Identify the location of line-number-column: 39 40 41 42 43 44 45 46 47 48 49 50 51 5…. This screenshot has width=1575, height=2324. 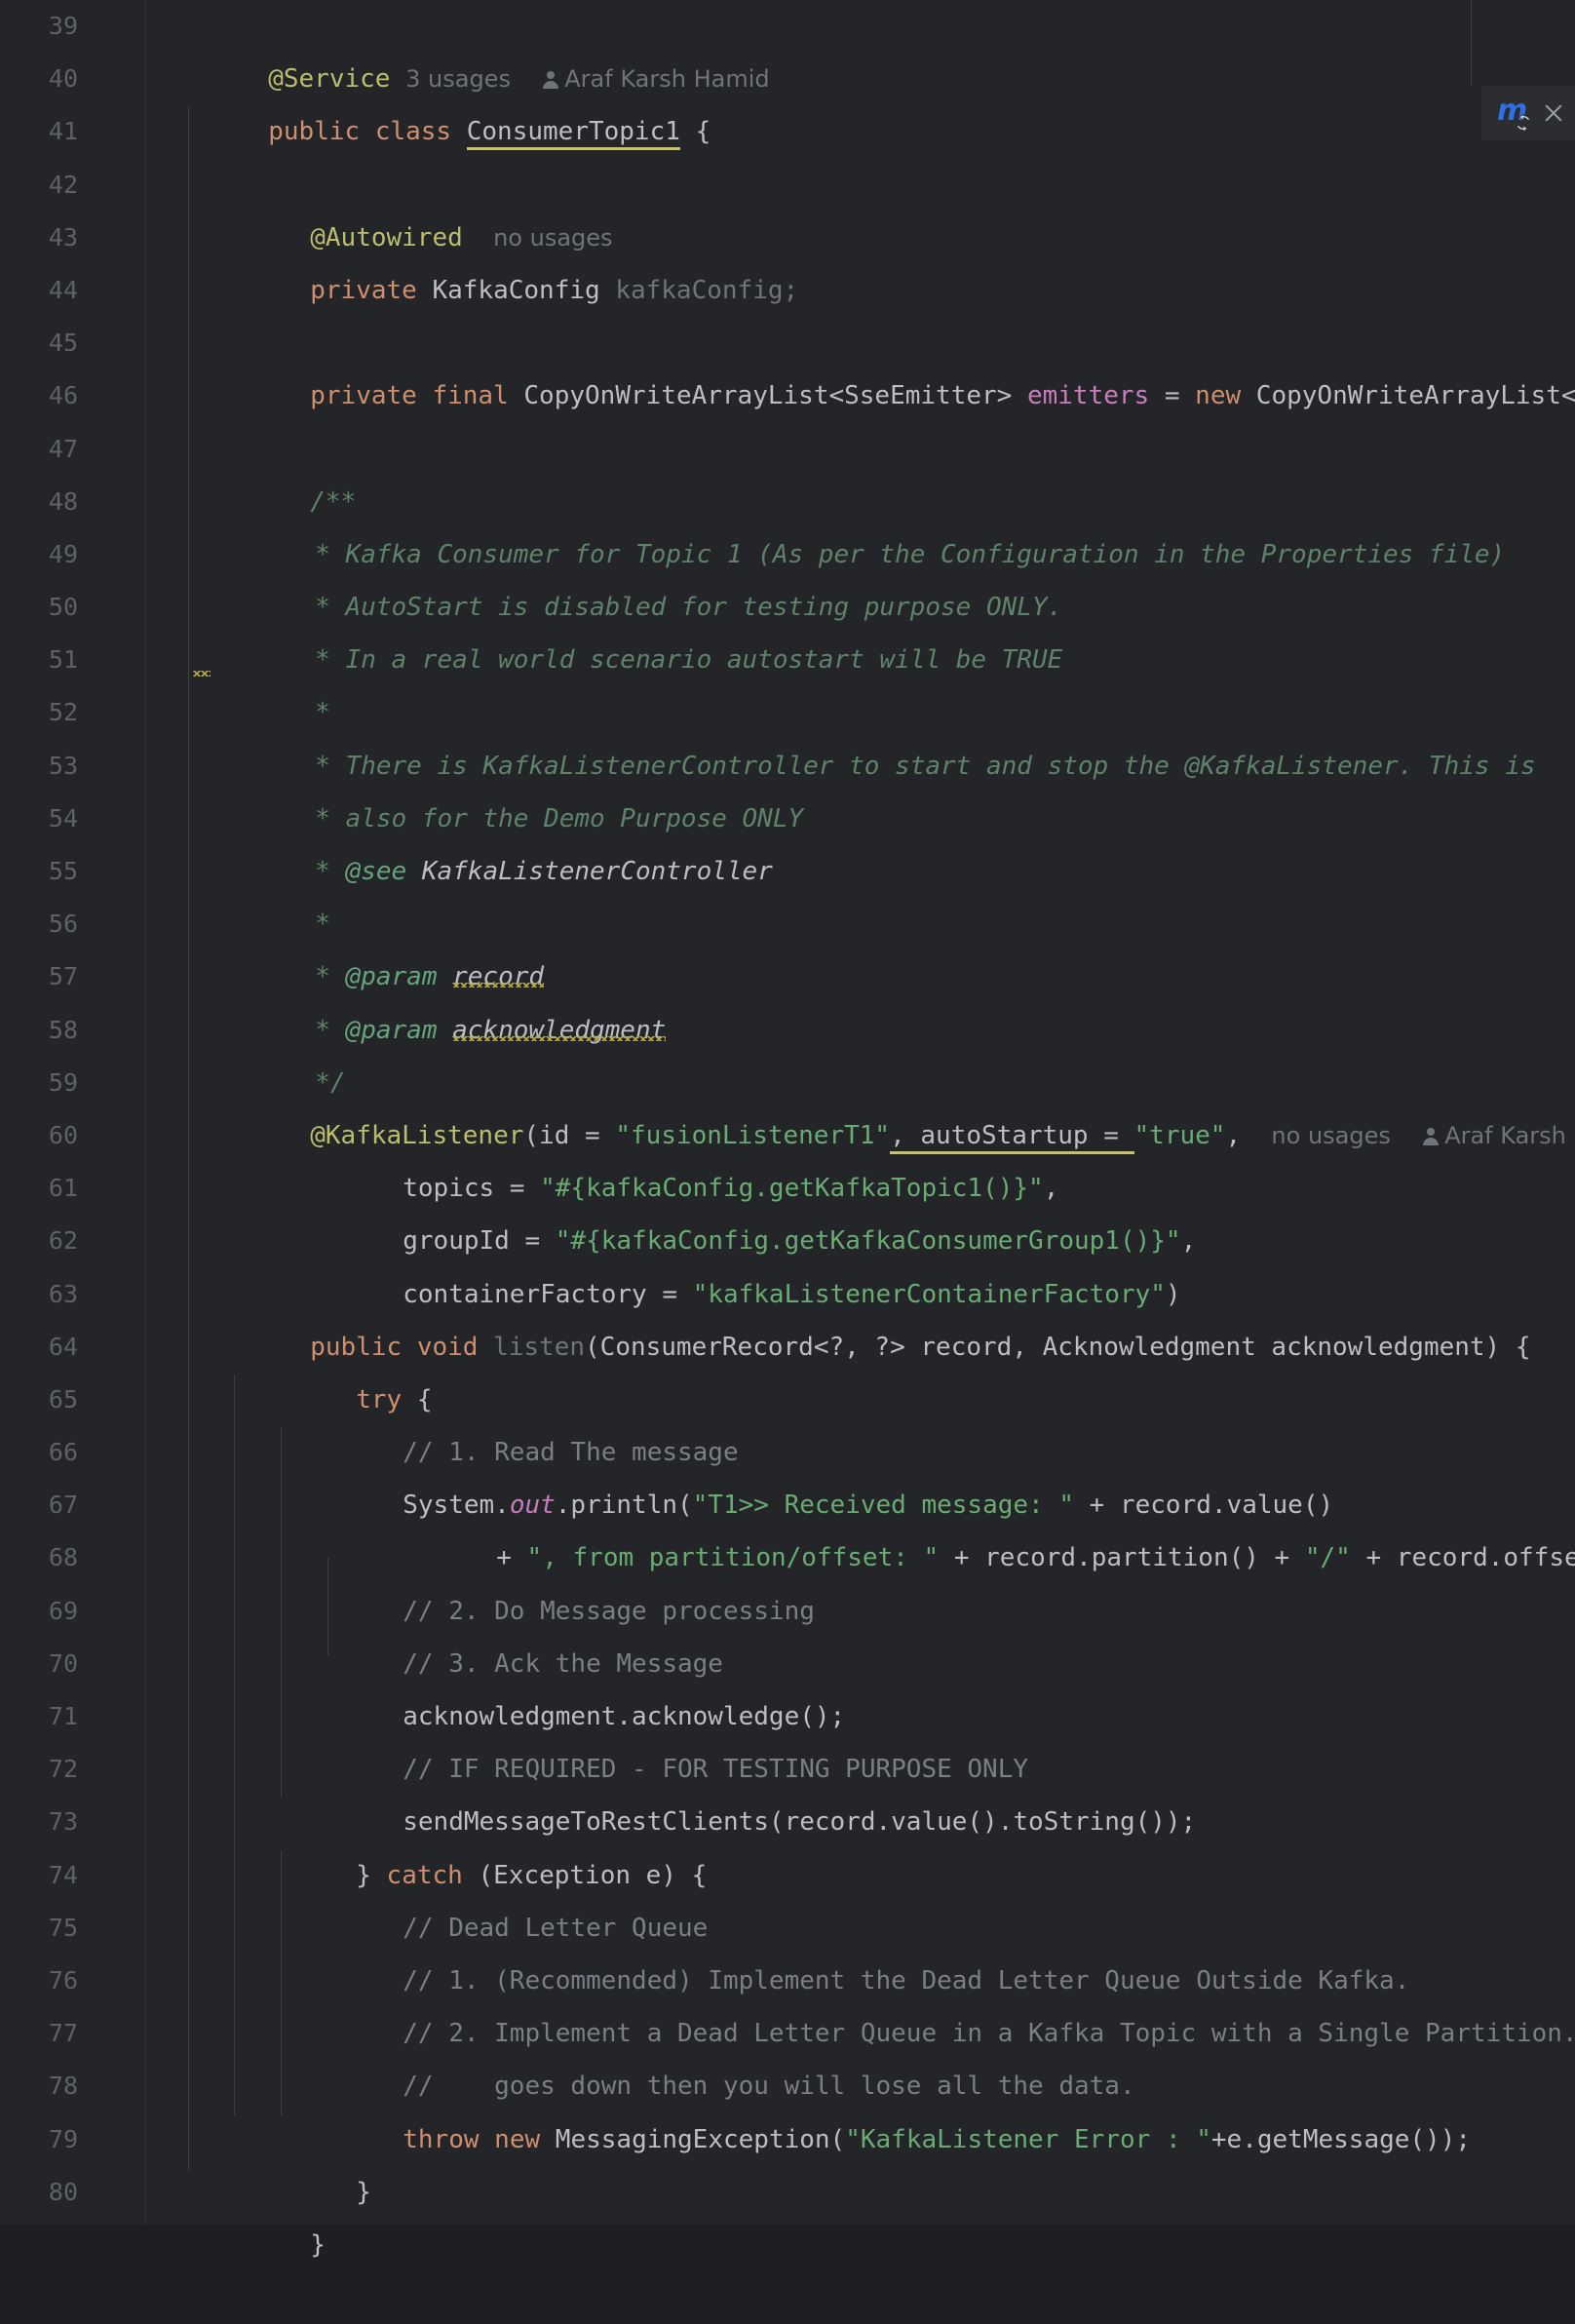
(62, 1109).